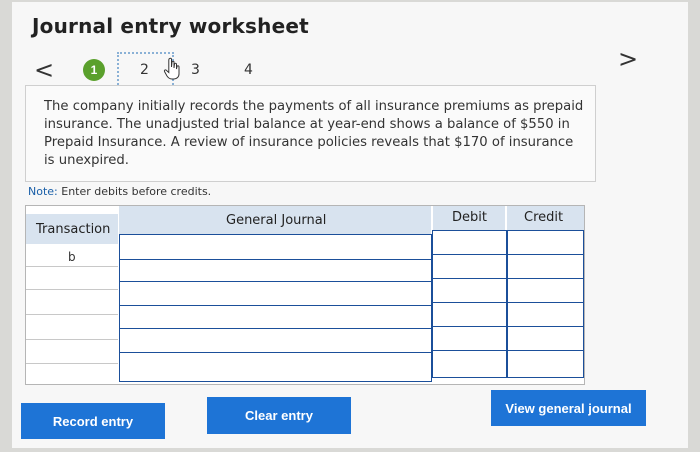  Describe the element at coordinates (93, 421) in the screenshot. I see `record-entry-button: Record entry` at that location.